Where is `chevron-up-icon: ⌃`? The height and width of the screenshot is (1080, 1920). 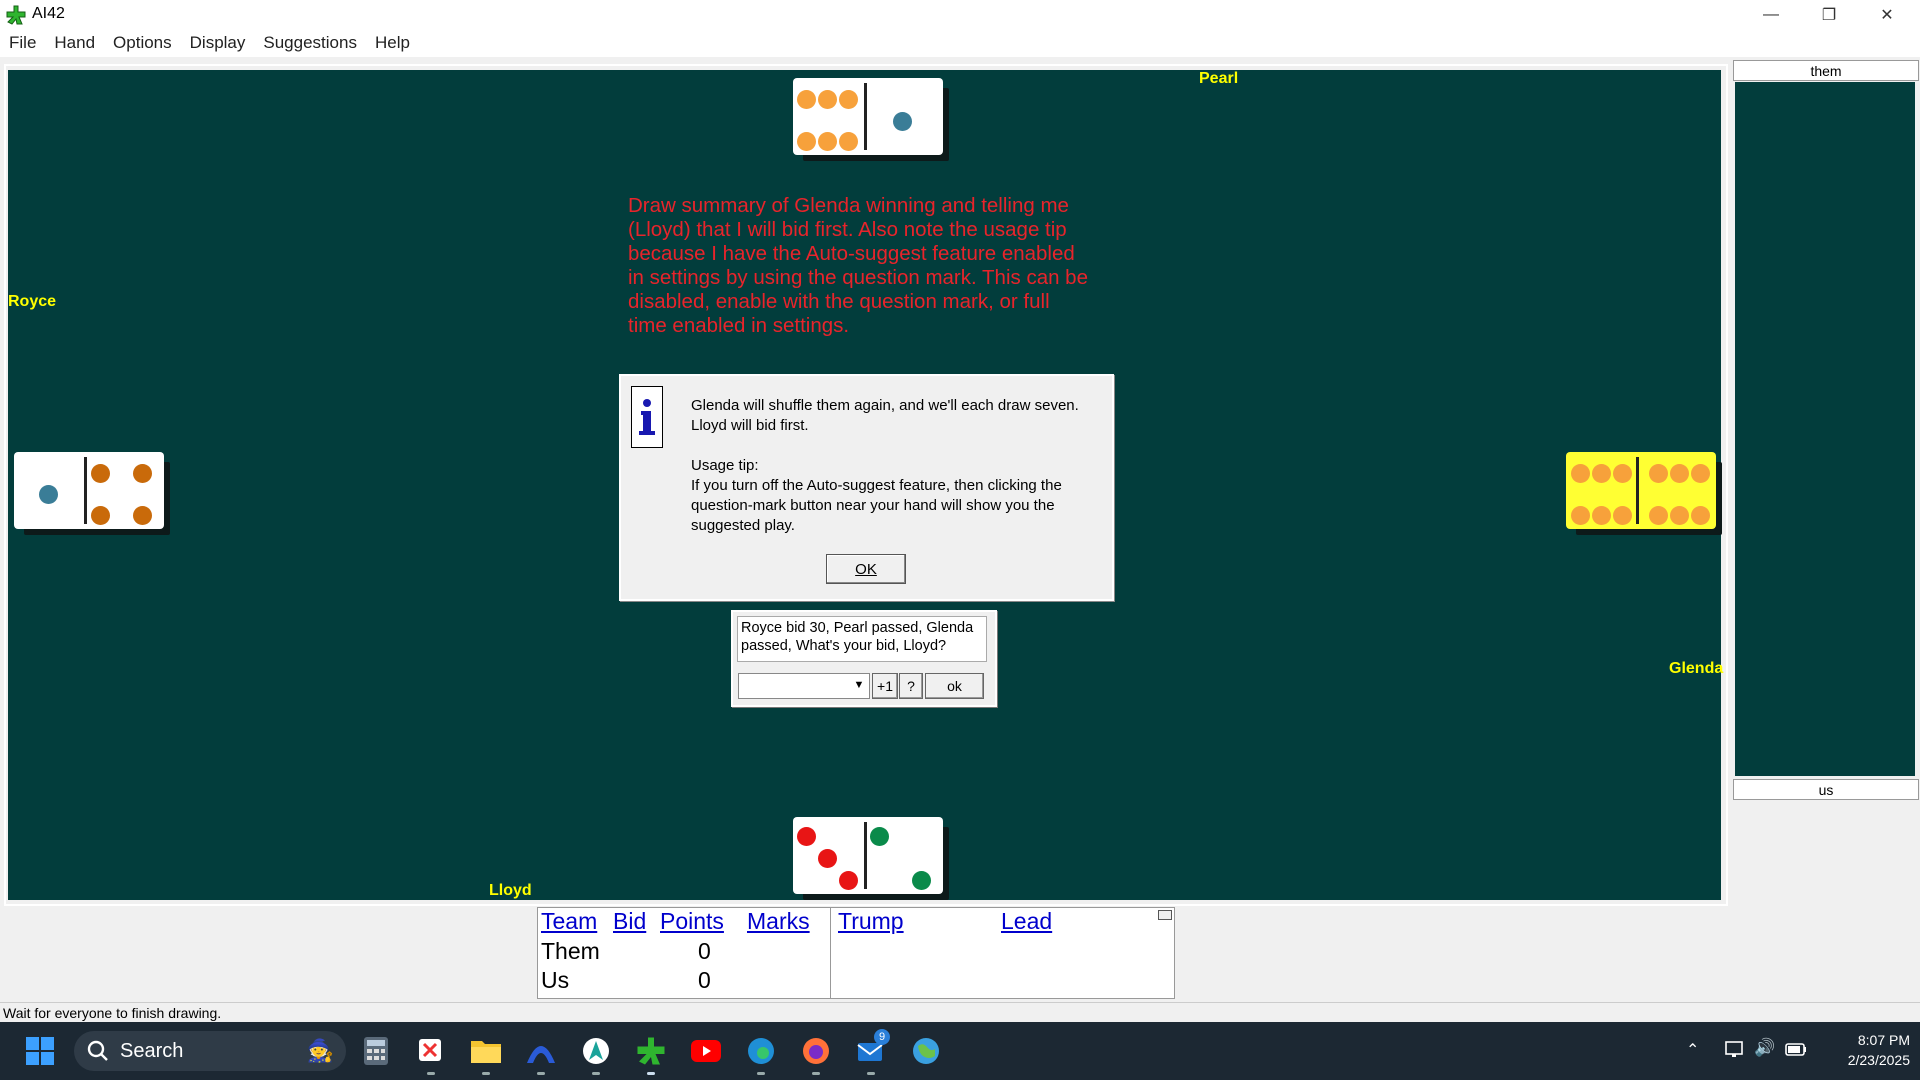
chevron-up-icon: ⌃ is located at coordinates (1692, 1050).